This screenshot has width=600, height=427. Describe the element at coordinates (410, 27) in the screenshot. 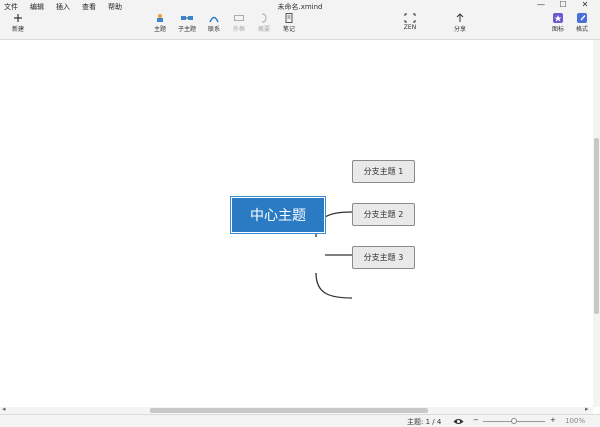

I see `zen-label: ZEN` at that location.